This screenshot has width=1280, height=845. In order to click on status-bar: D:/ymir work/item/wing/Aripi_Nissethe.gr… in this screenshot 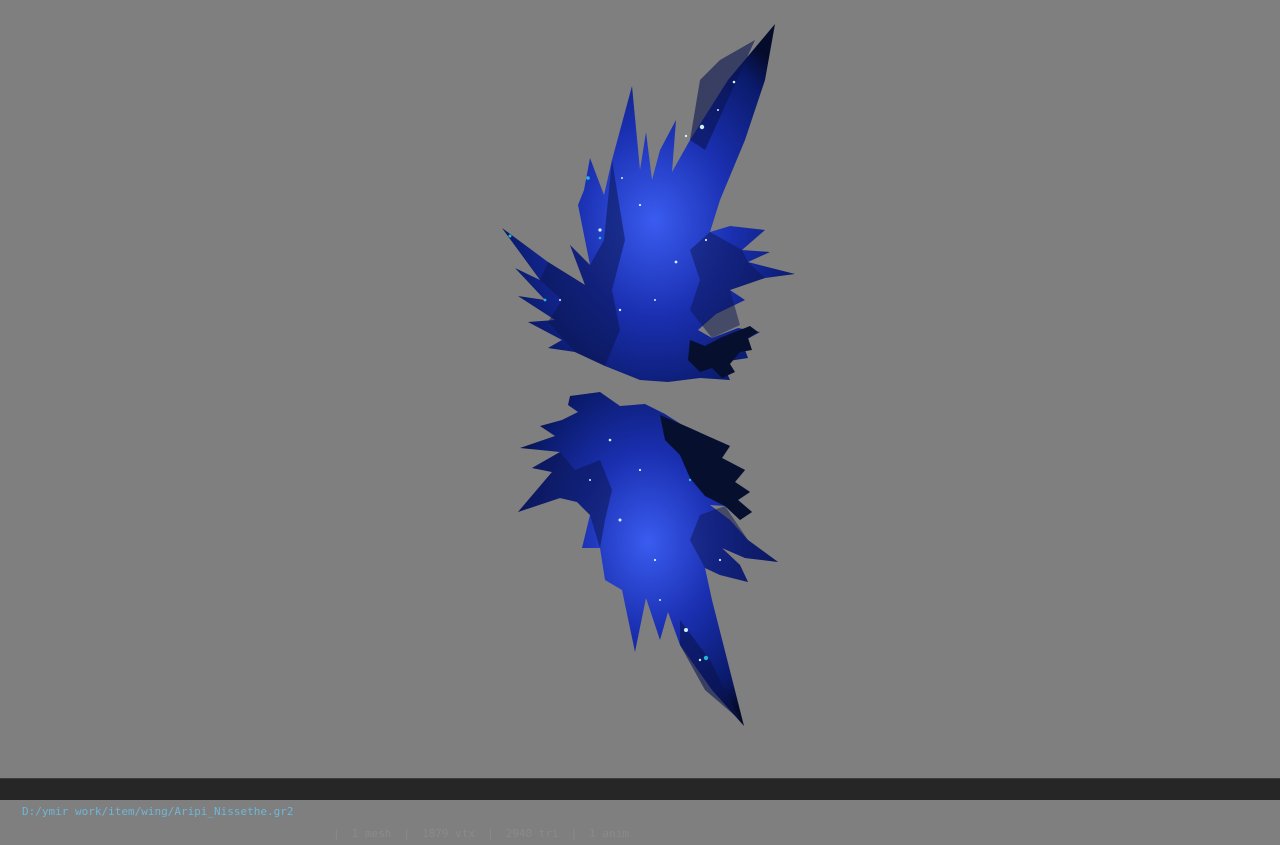, I will do `click(640, 809)`.